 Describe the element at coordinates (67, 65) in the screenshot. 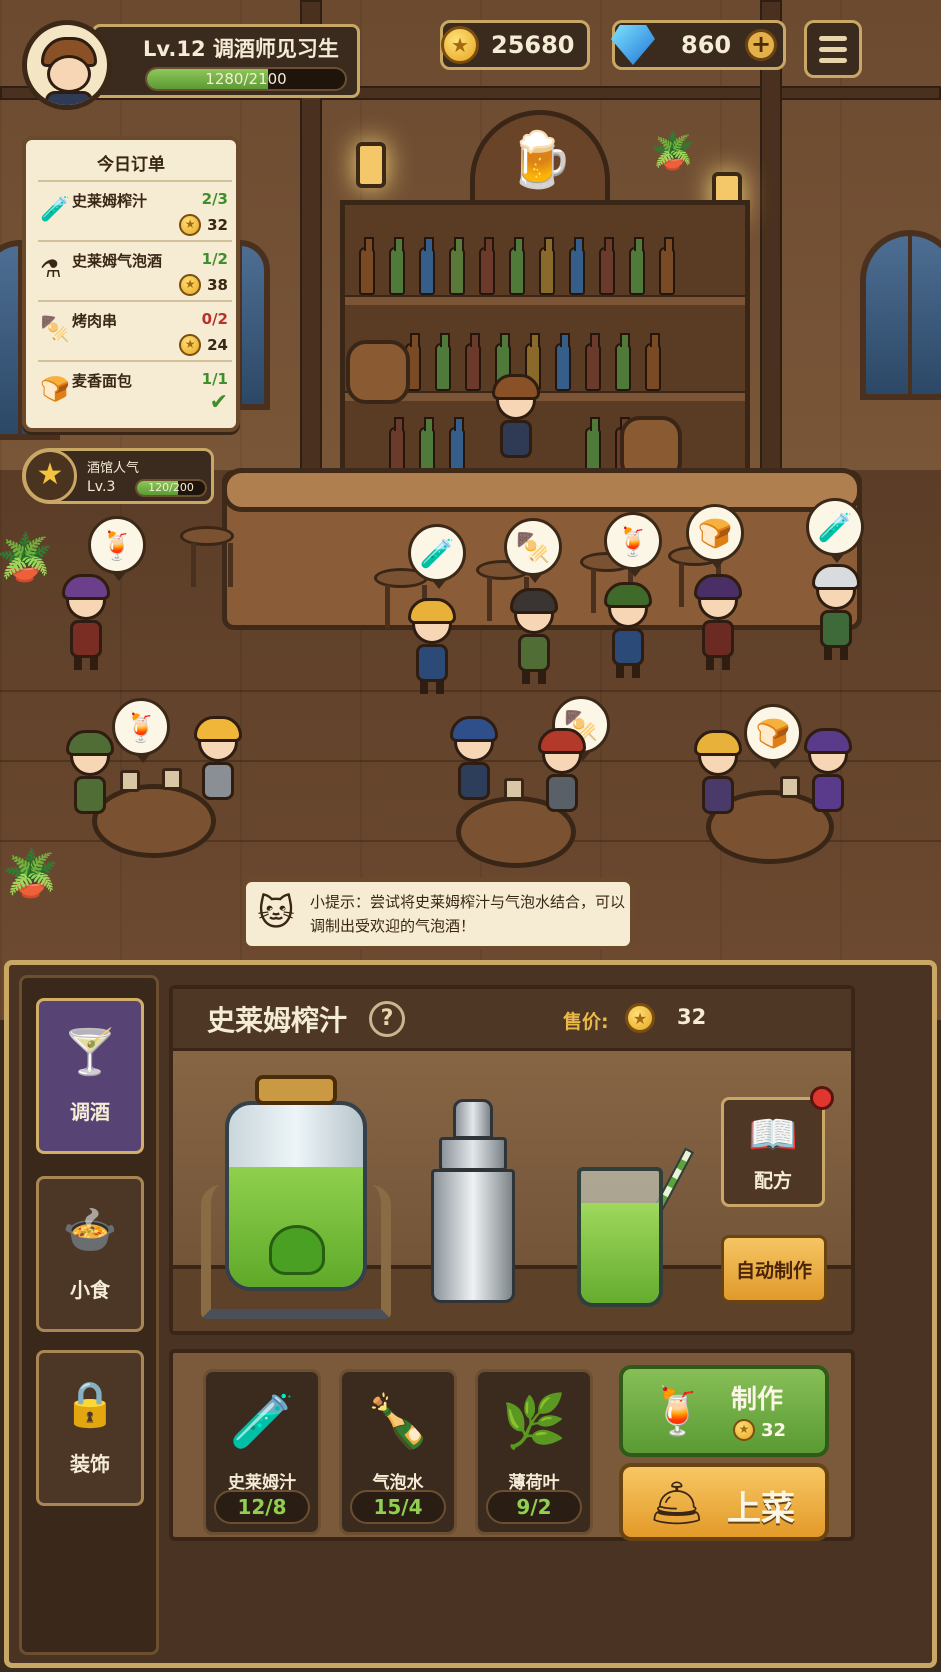

I see `player-avatar` at that location.